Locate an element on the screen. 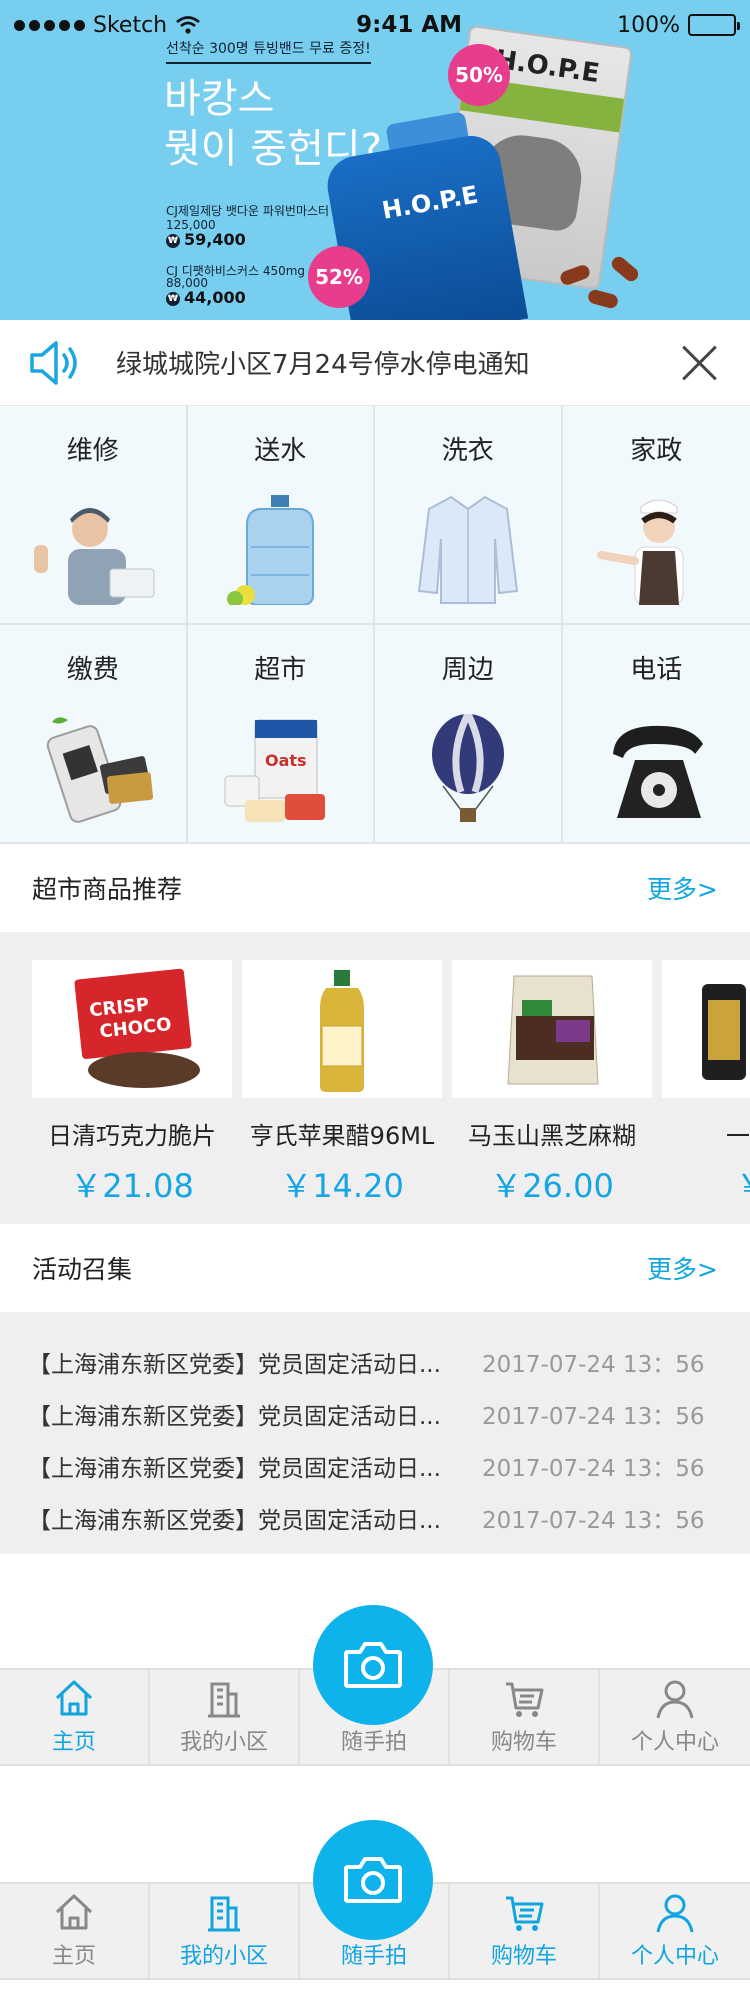 This screenshot has width=750, height=2000. service-housekeeping: 家政 is located at coordinates (656, 515).